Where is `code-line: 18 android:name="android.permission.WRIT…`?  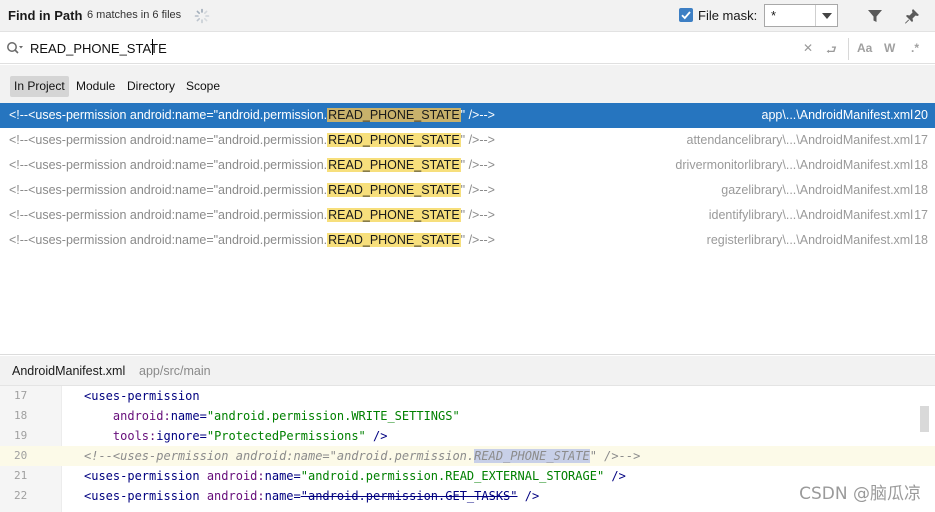 code-line: 18 android:name="android.permission.WRIT… is located at coordinates (467, 416).